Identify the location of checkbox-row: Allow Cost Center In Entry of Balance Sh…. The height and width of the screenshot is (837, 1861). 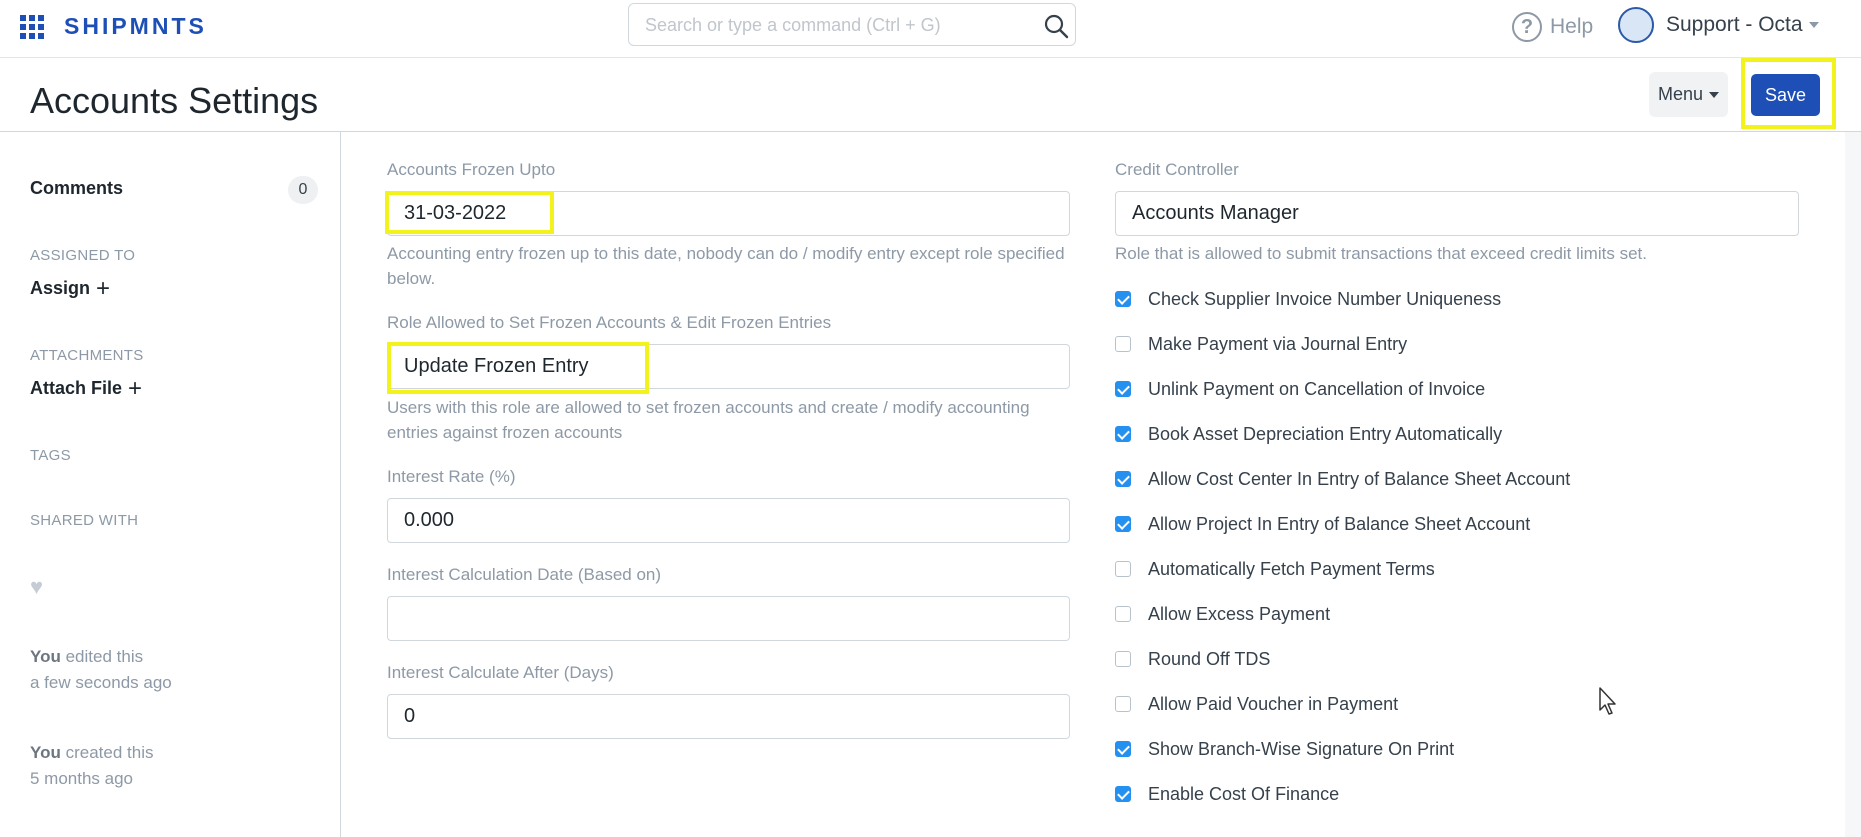
(1342, 479).